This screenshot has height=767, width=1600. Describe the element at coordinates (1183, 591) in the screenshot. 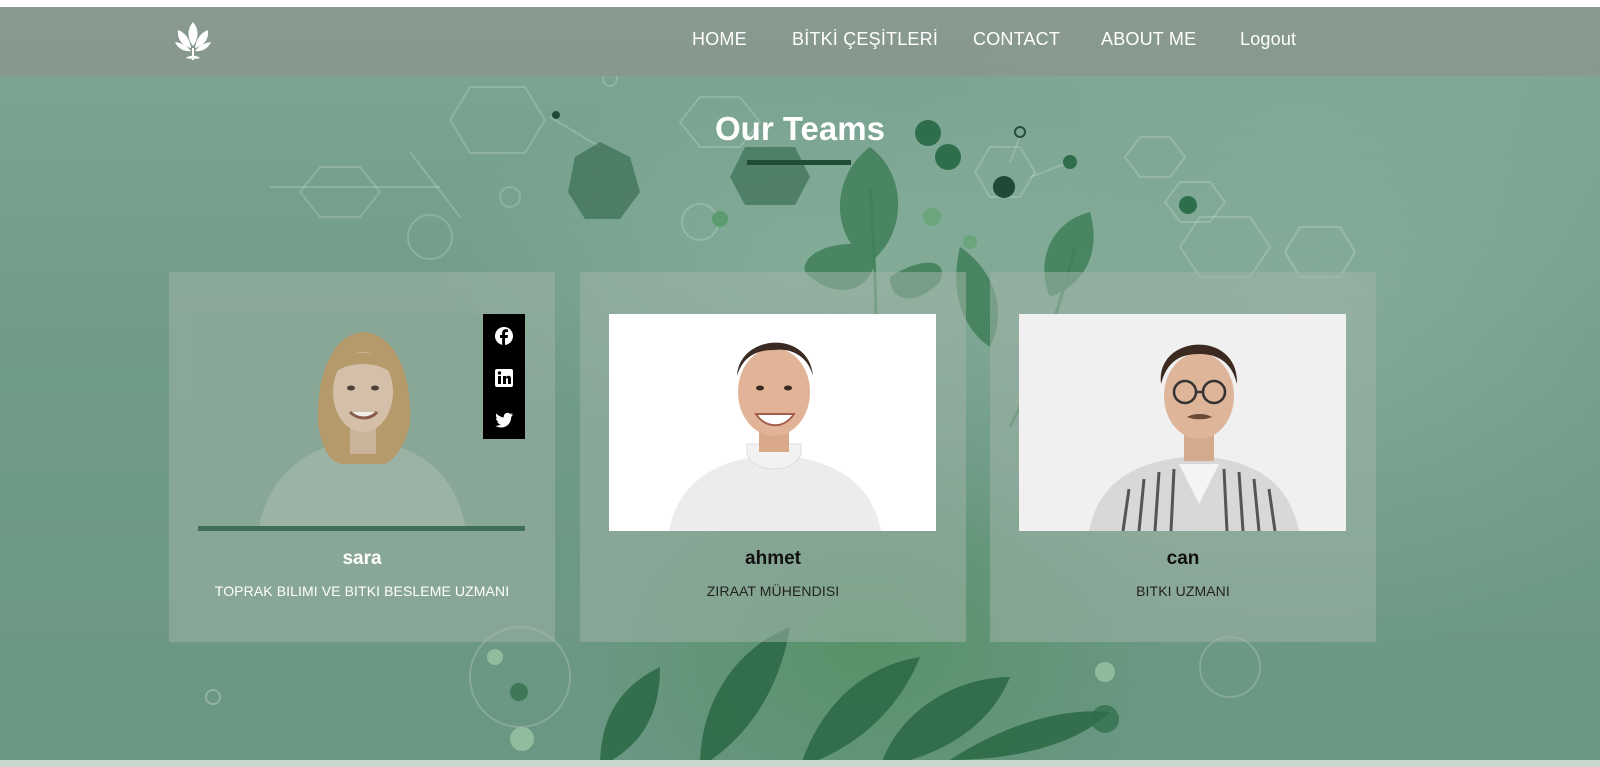

I see `team-member-role: BITKI UZMANI` at that location.